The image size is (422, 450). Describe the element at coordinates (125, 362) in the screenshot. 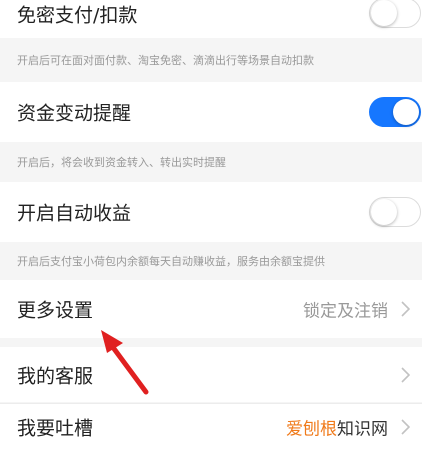

I see `annotation-arrow` at that location.